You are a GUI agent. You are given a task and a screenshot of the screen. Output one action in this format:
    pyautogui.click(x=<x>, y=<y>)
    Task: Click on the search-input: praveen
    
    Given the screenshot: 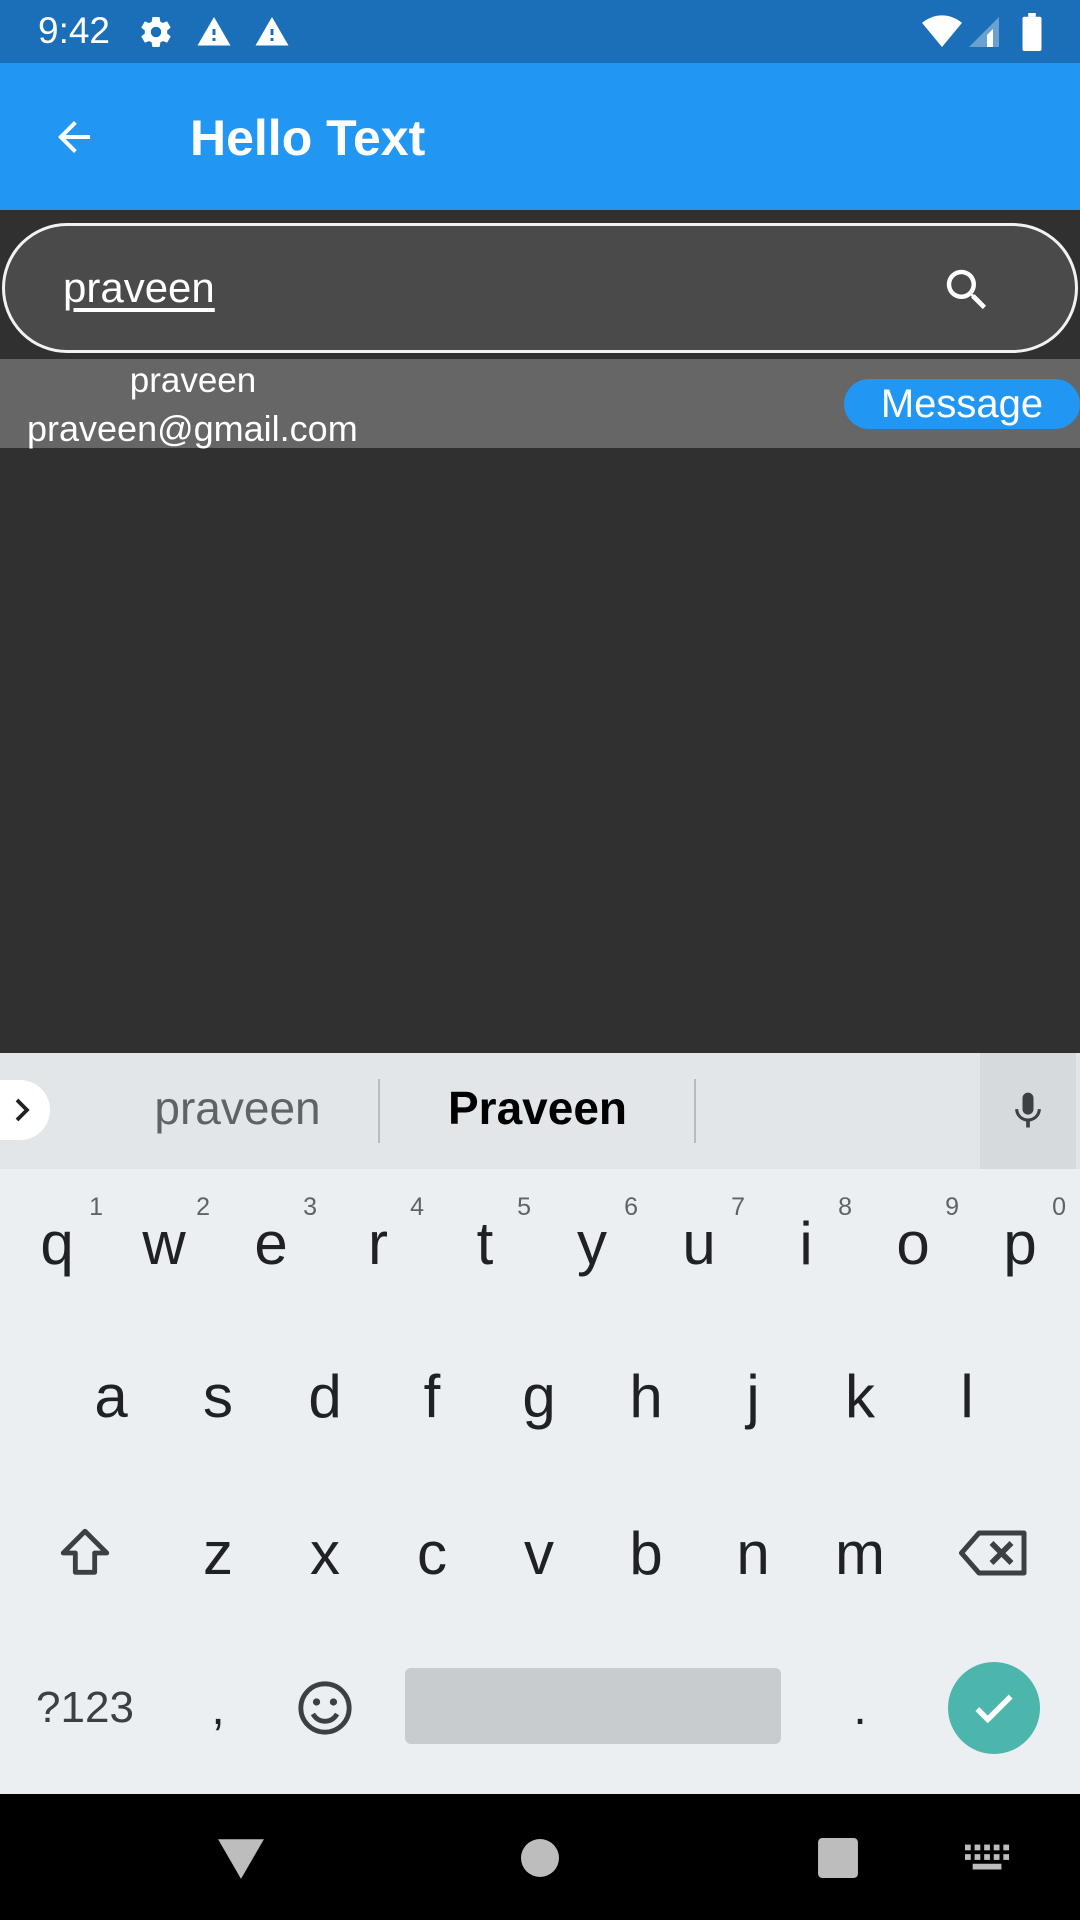 What is the action you would take?
    pyautogui.click(x=139, y=288)
    